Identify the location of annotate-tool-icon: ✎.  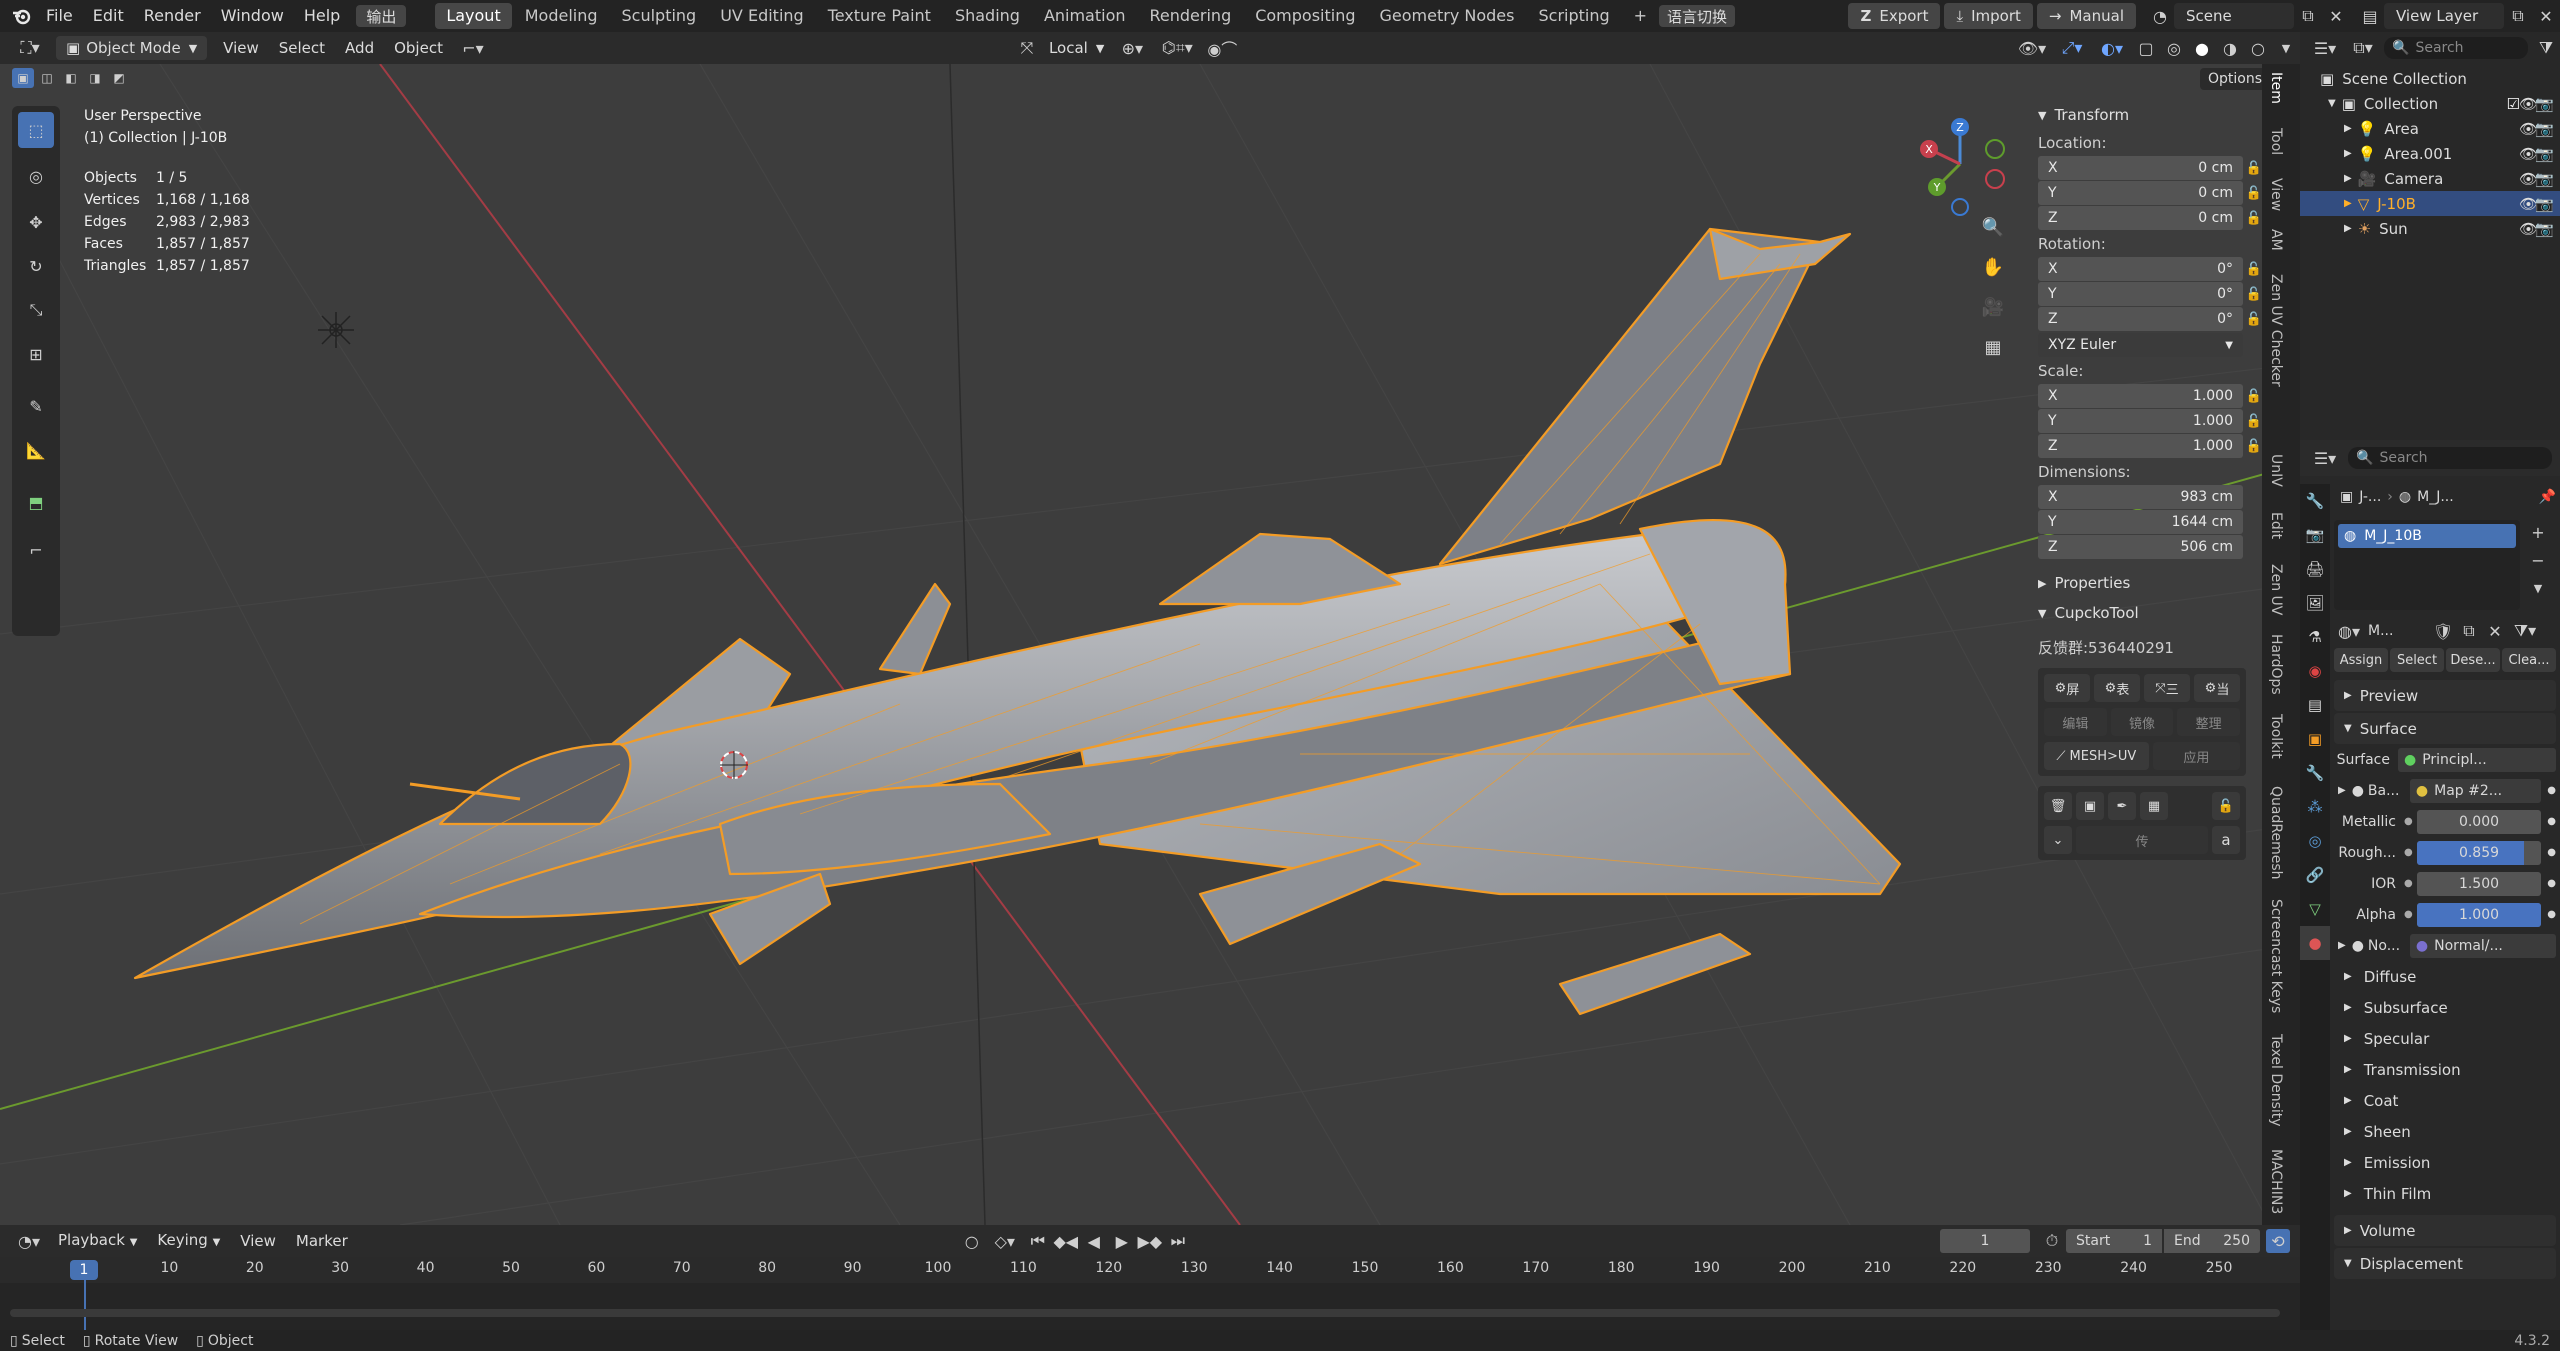
(36, 406).